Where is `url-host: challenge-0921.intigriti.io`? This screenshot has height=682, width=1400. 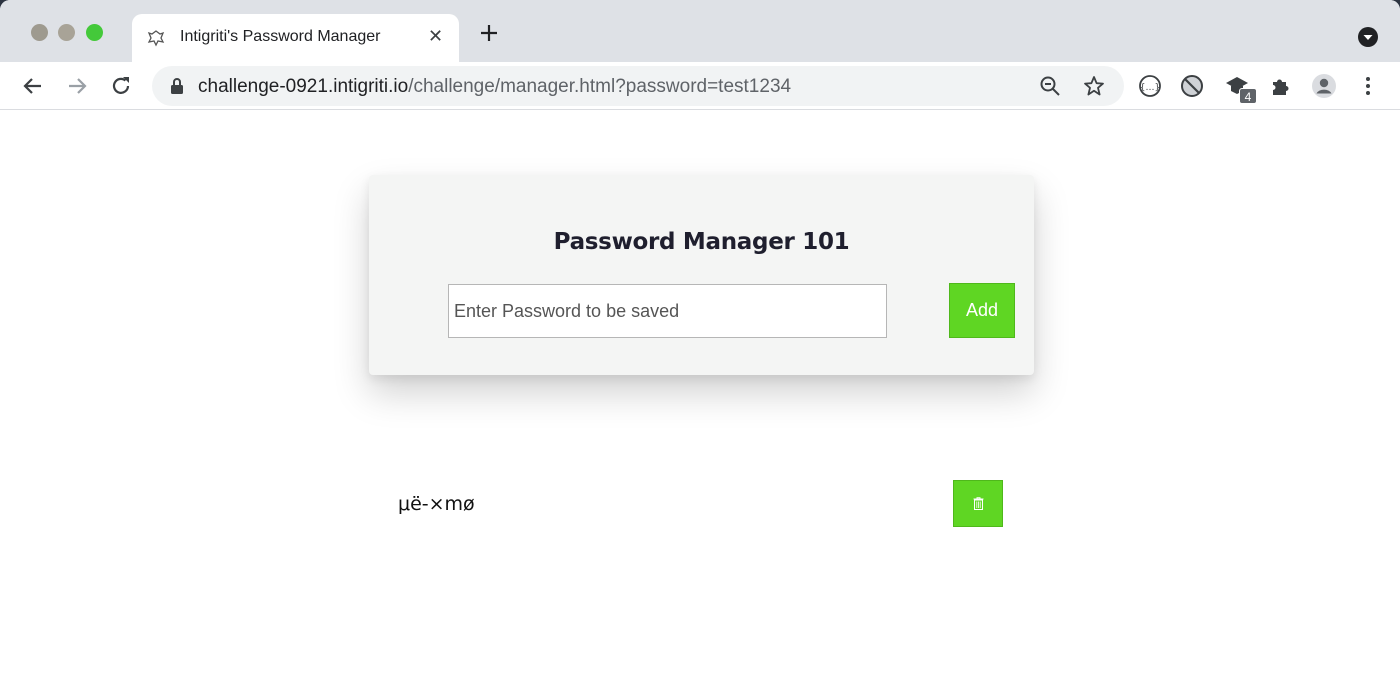
url-host: challenge-0921.intigriti.io is located at coordinates (303, 86).